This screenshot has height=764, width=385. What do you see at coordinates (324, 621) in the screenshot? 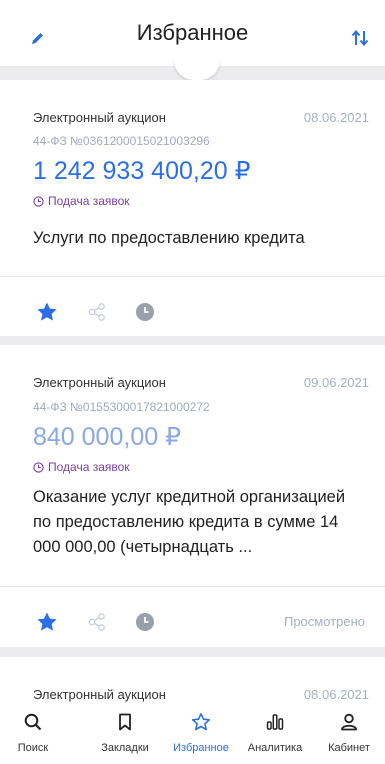
I see `viewed-label: Просмотрено` at bounding box center [324, 621].